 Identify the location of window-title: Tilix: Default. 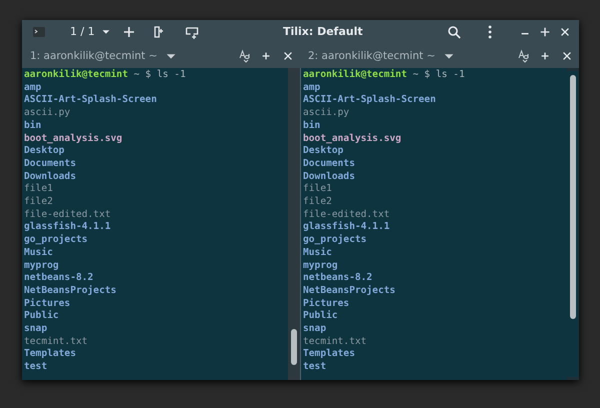
(323, 31).